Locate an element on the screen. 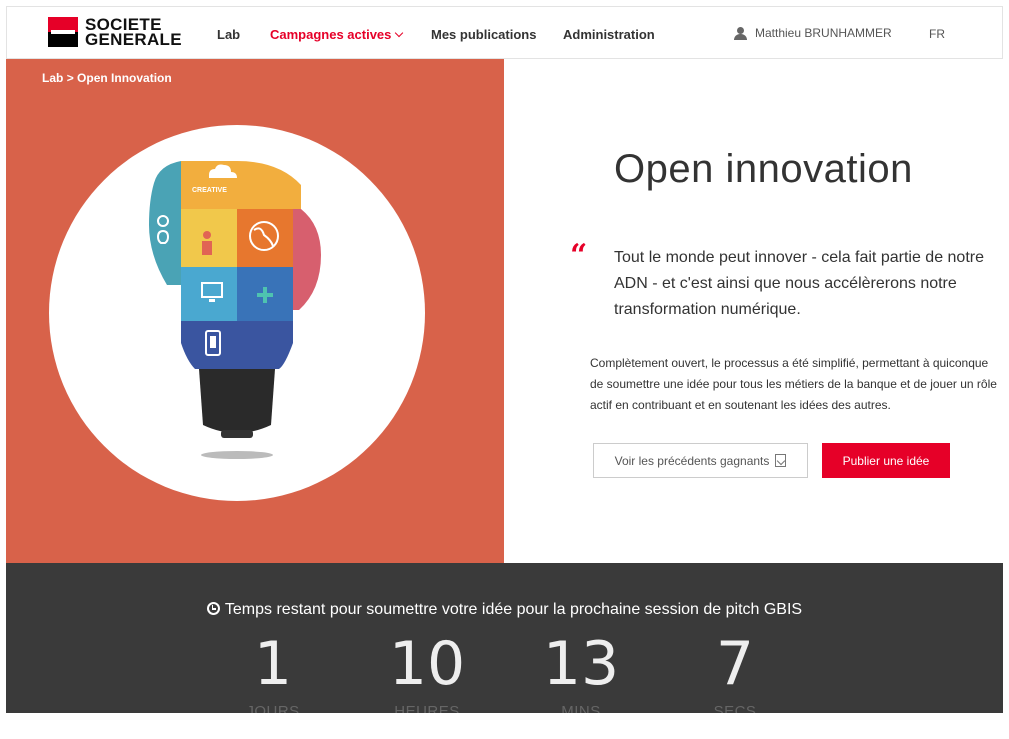  nav-administration: Administration is located at coordinates (609, 34).